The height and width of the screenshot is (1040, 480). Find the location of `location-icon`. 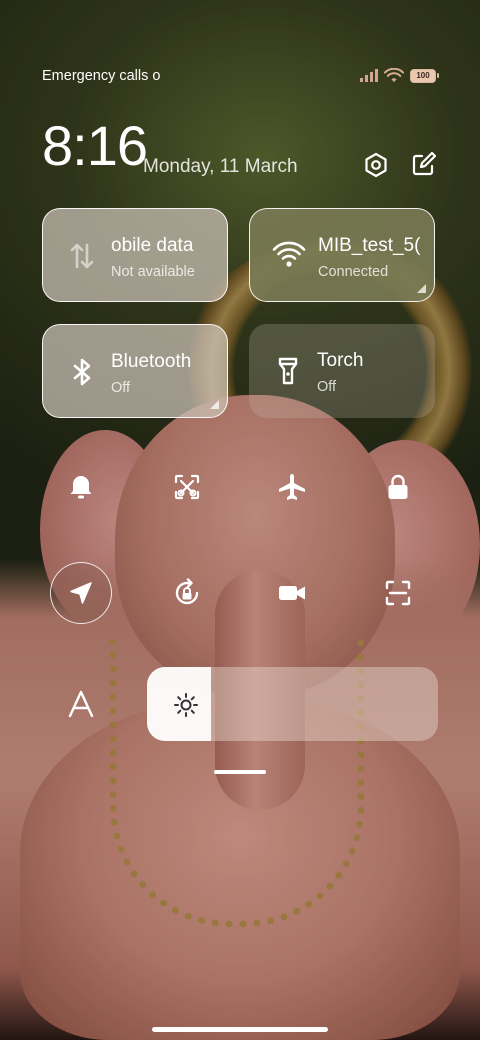

location-icon is located at coordinates (81, 593).